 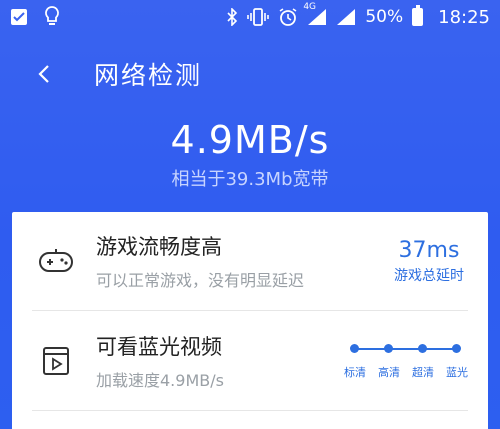 I want to click on quality-label: 超清, so click(x=423, y=372).